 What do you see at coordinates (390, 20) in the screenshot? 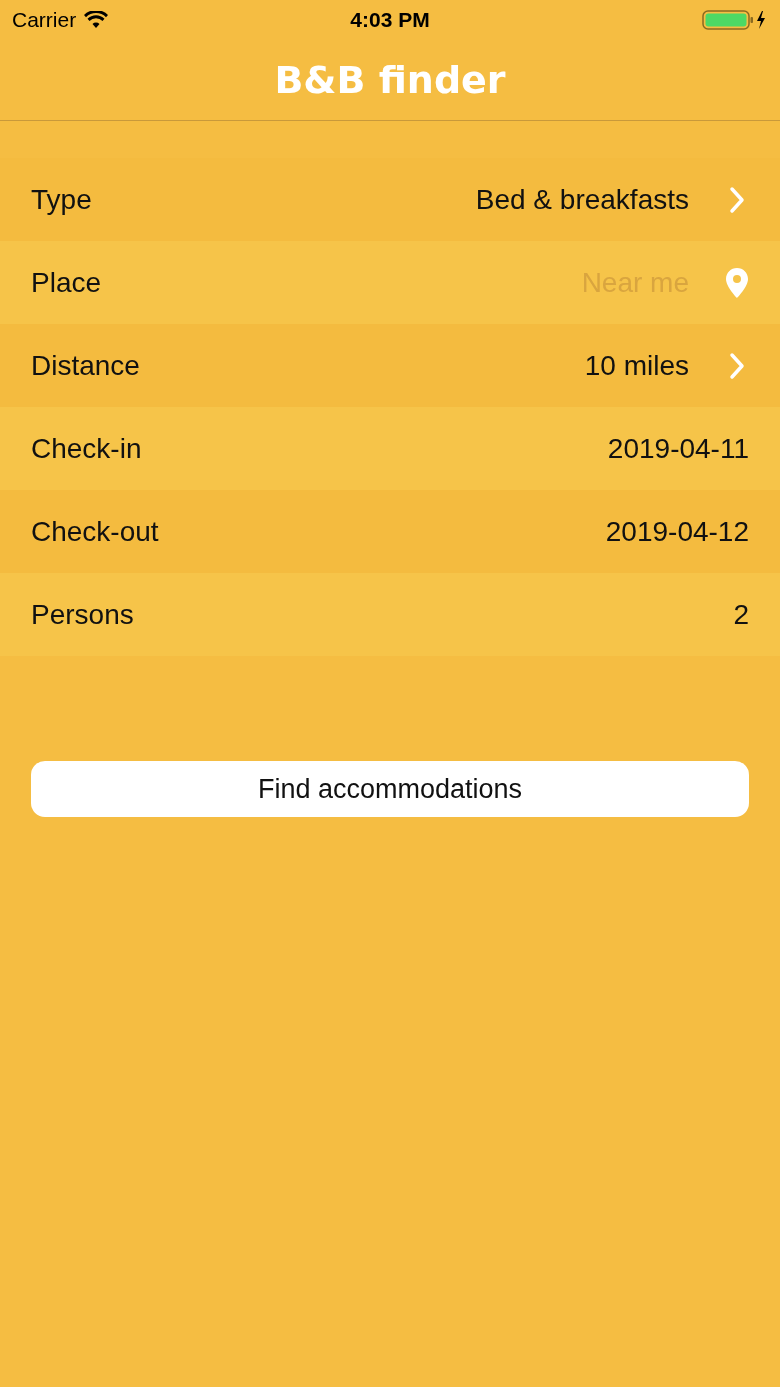
I see `status-time: 4:03 PM` at bounding box center [390, 20].